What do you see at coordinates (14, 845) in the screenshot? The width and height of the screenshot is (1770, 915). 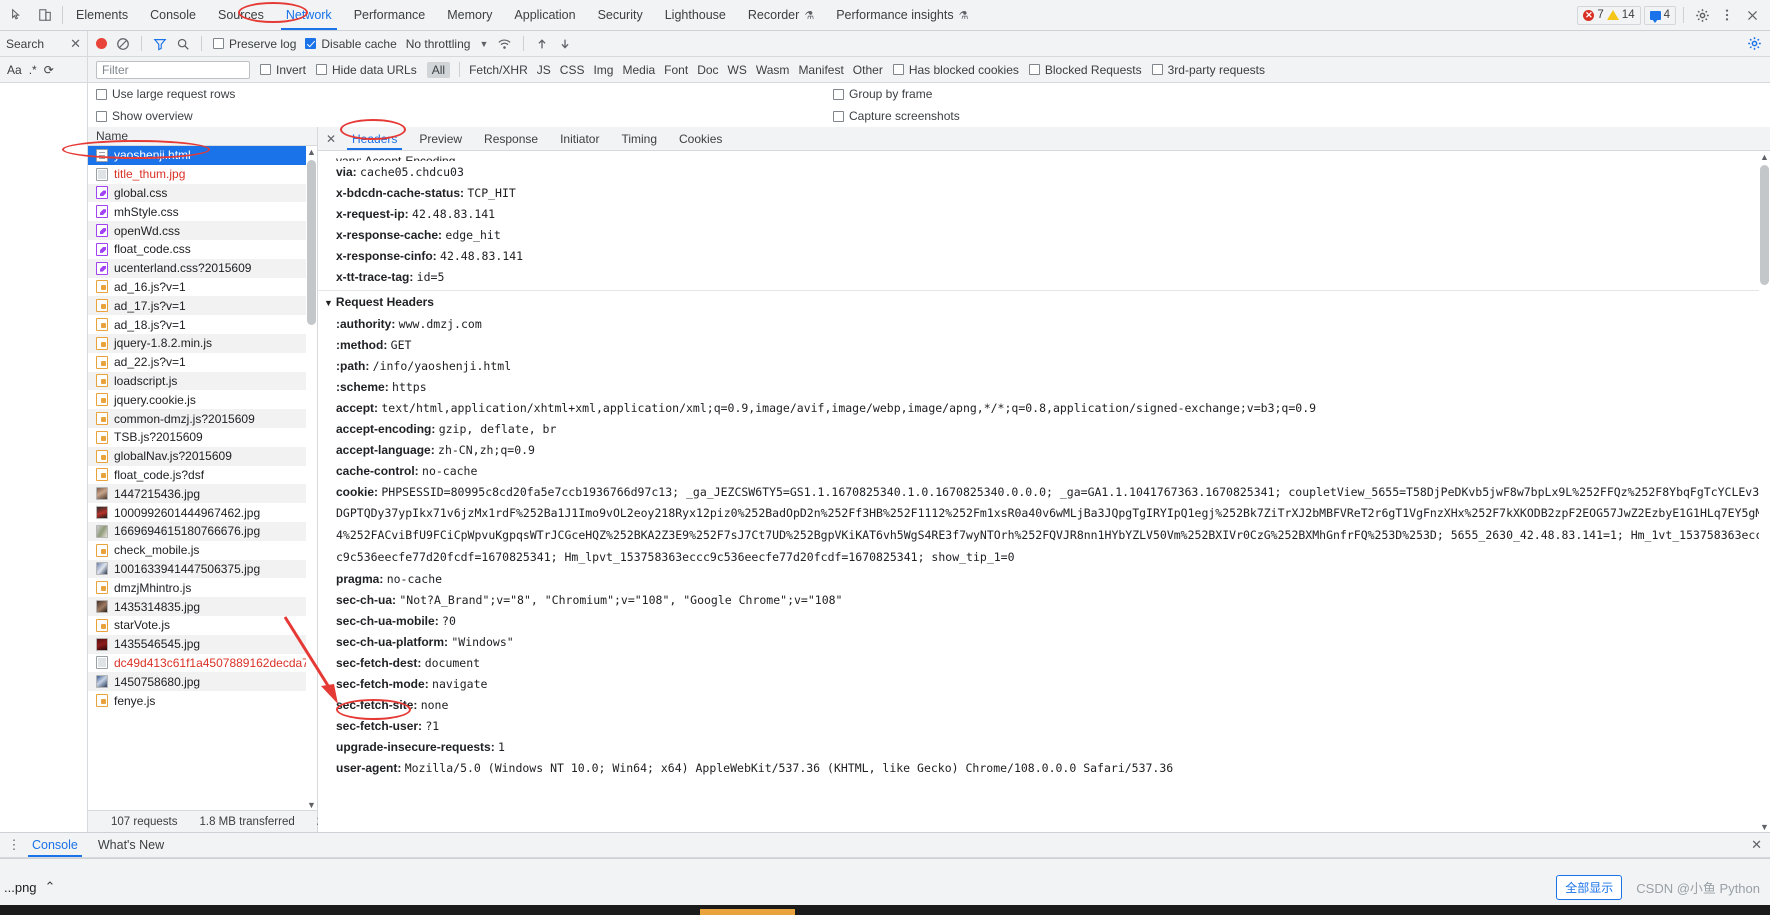 I see `drawer-more-options-icon: ⋮` at bounding box center [14, 845].